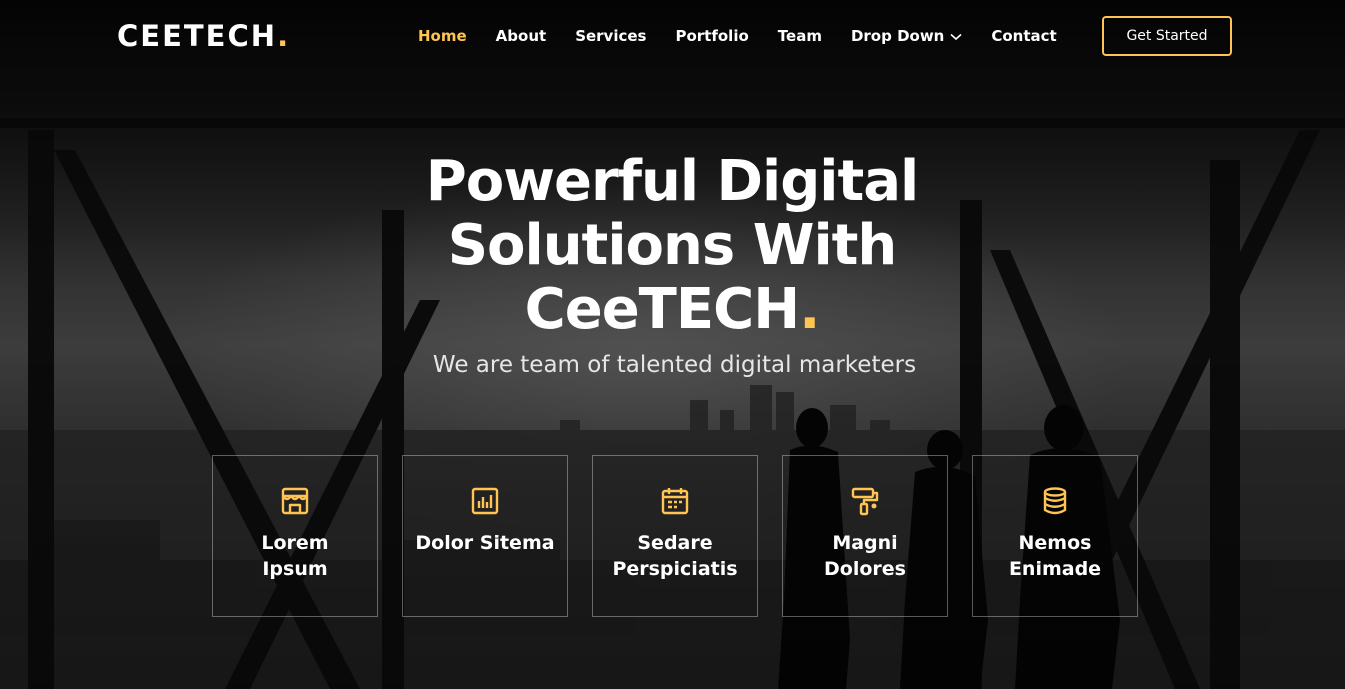 This screenshot has height=689, width=1345. What do you see at coordinates (1055, 556) in the screenshot?
I see `feature-title: Nemos Enimade` at bounding box center [1055, 556].